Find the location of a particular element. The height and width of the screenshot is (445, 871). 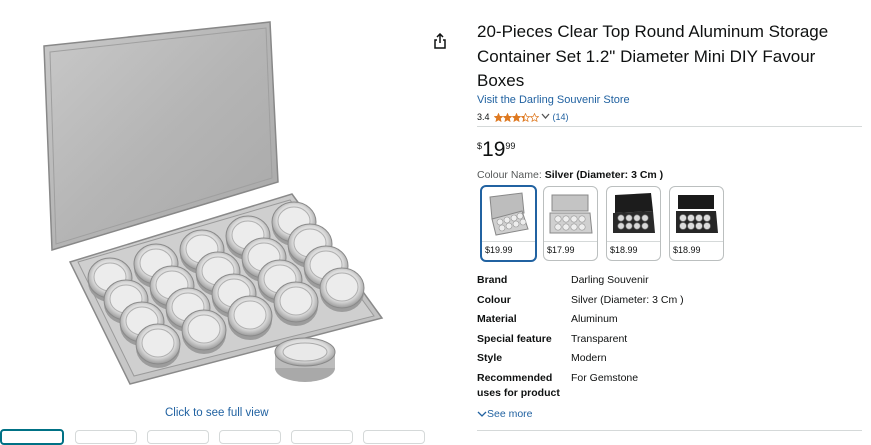

spec-value-special-feature: Transparent is located at coordinates (599, 339).